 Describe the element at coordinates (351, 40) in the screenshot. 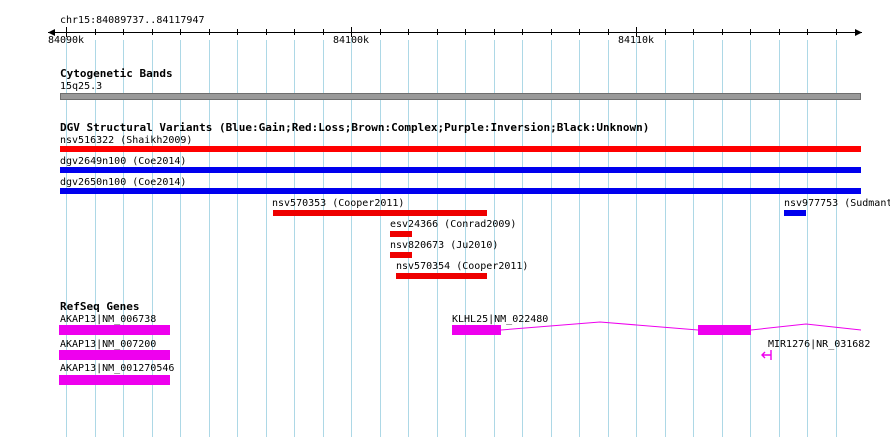

I see `tick-label-84100k: 84100k` at that location.